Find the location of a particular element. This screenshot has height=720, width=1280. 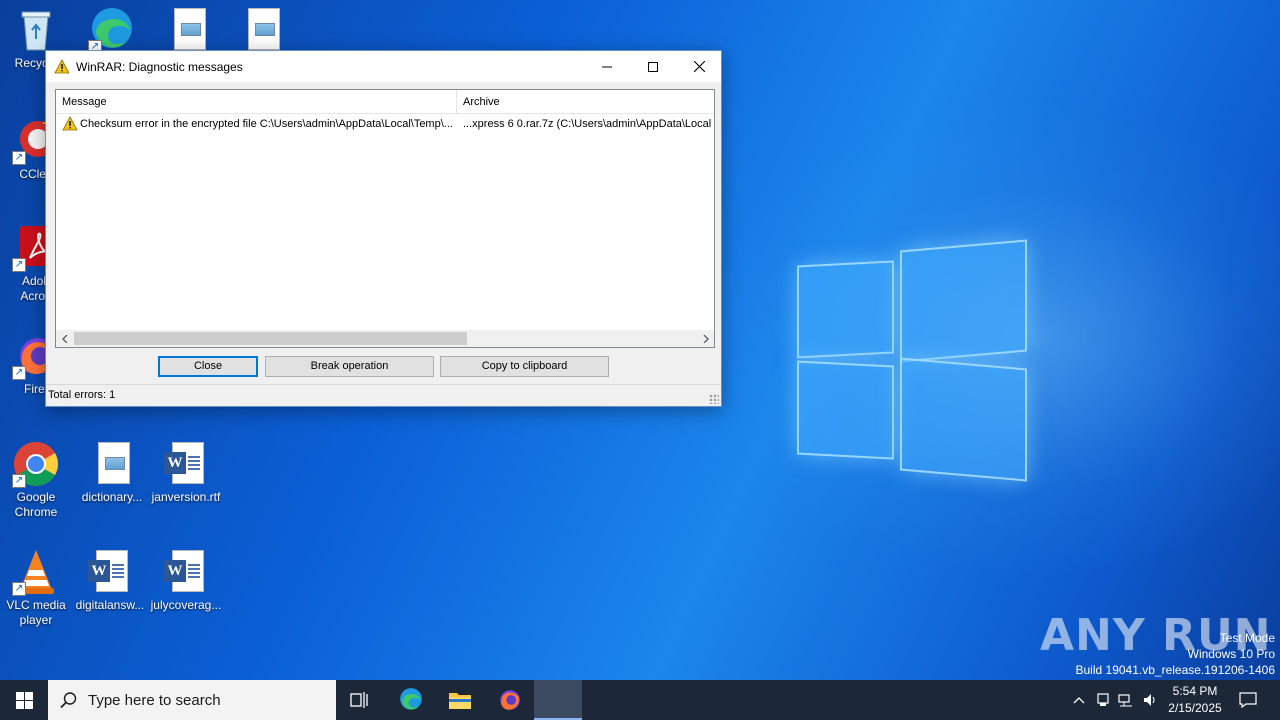

start-button is located at coordinates (24, 700).